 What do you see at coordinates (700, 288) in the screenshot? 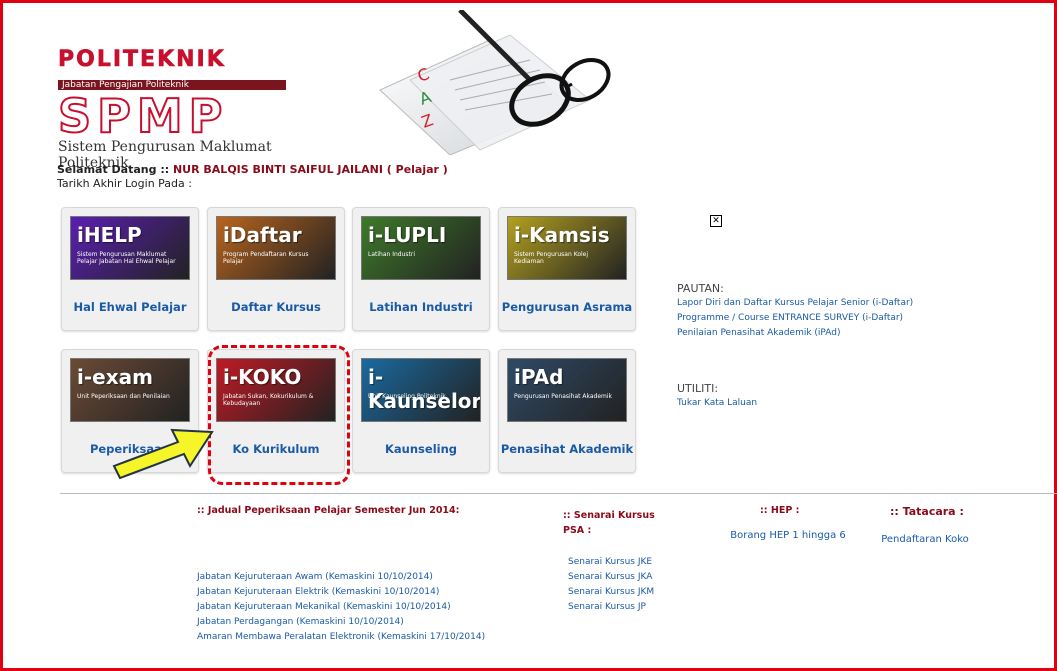
I see `pautan-heading: PAUTAN:` at bounding box center [700, 288].